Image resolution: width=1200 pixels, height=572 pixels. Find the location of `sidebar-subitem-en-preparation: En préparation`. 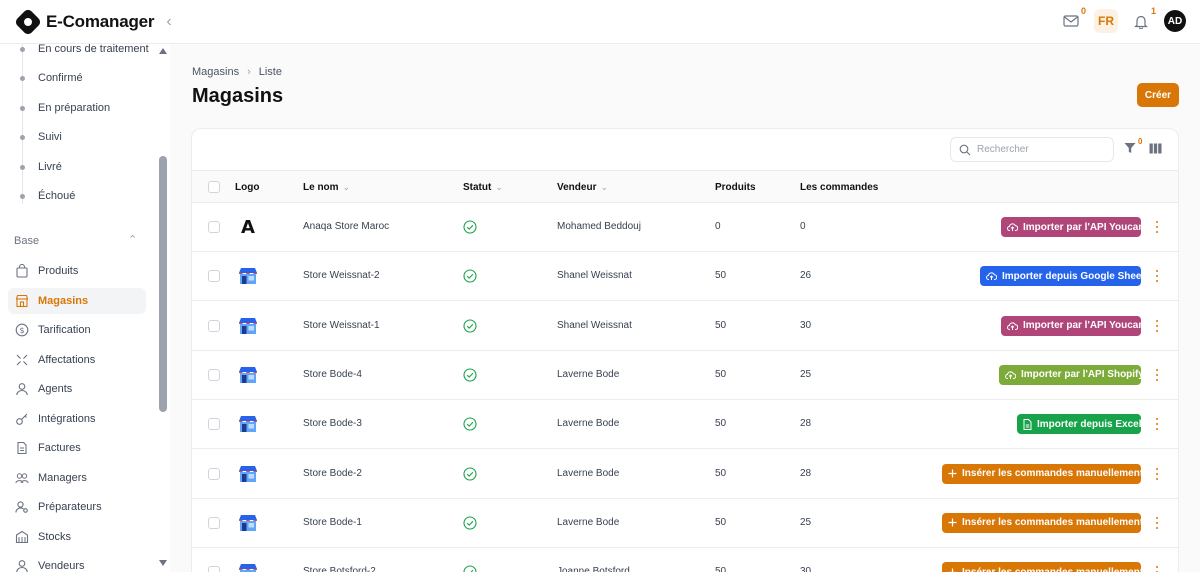

sidebar-subitem-en-preparation: En préparation is located at coordinates (55, 108).